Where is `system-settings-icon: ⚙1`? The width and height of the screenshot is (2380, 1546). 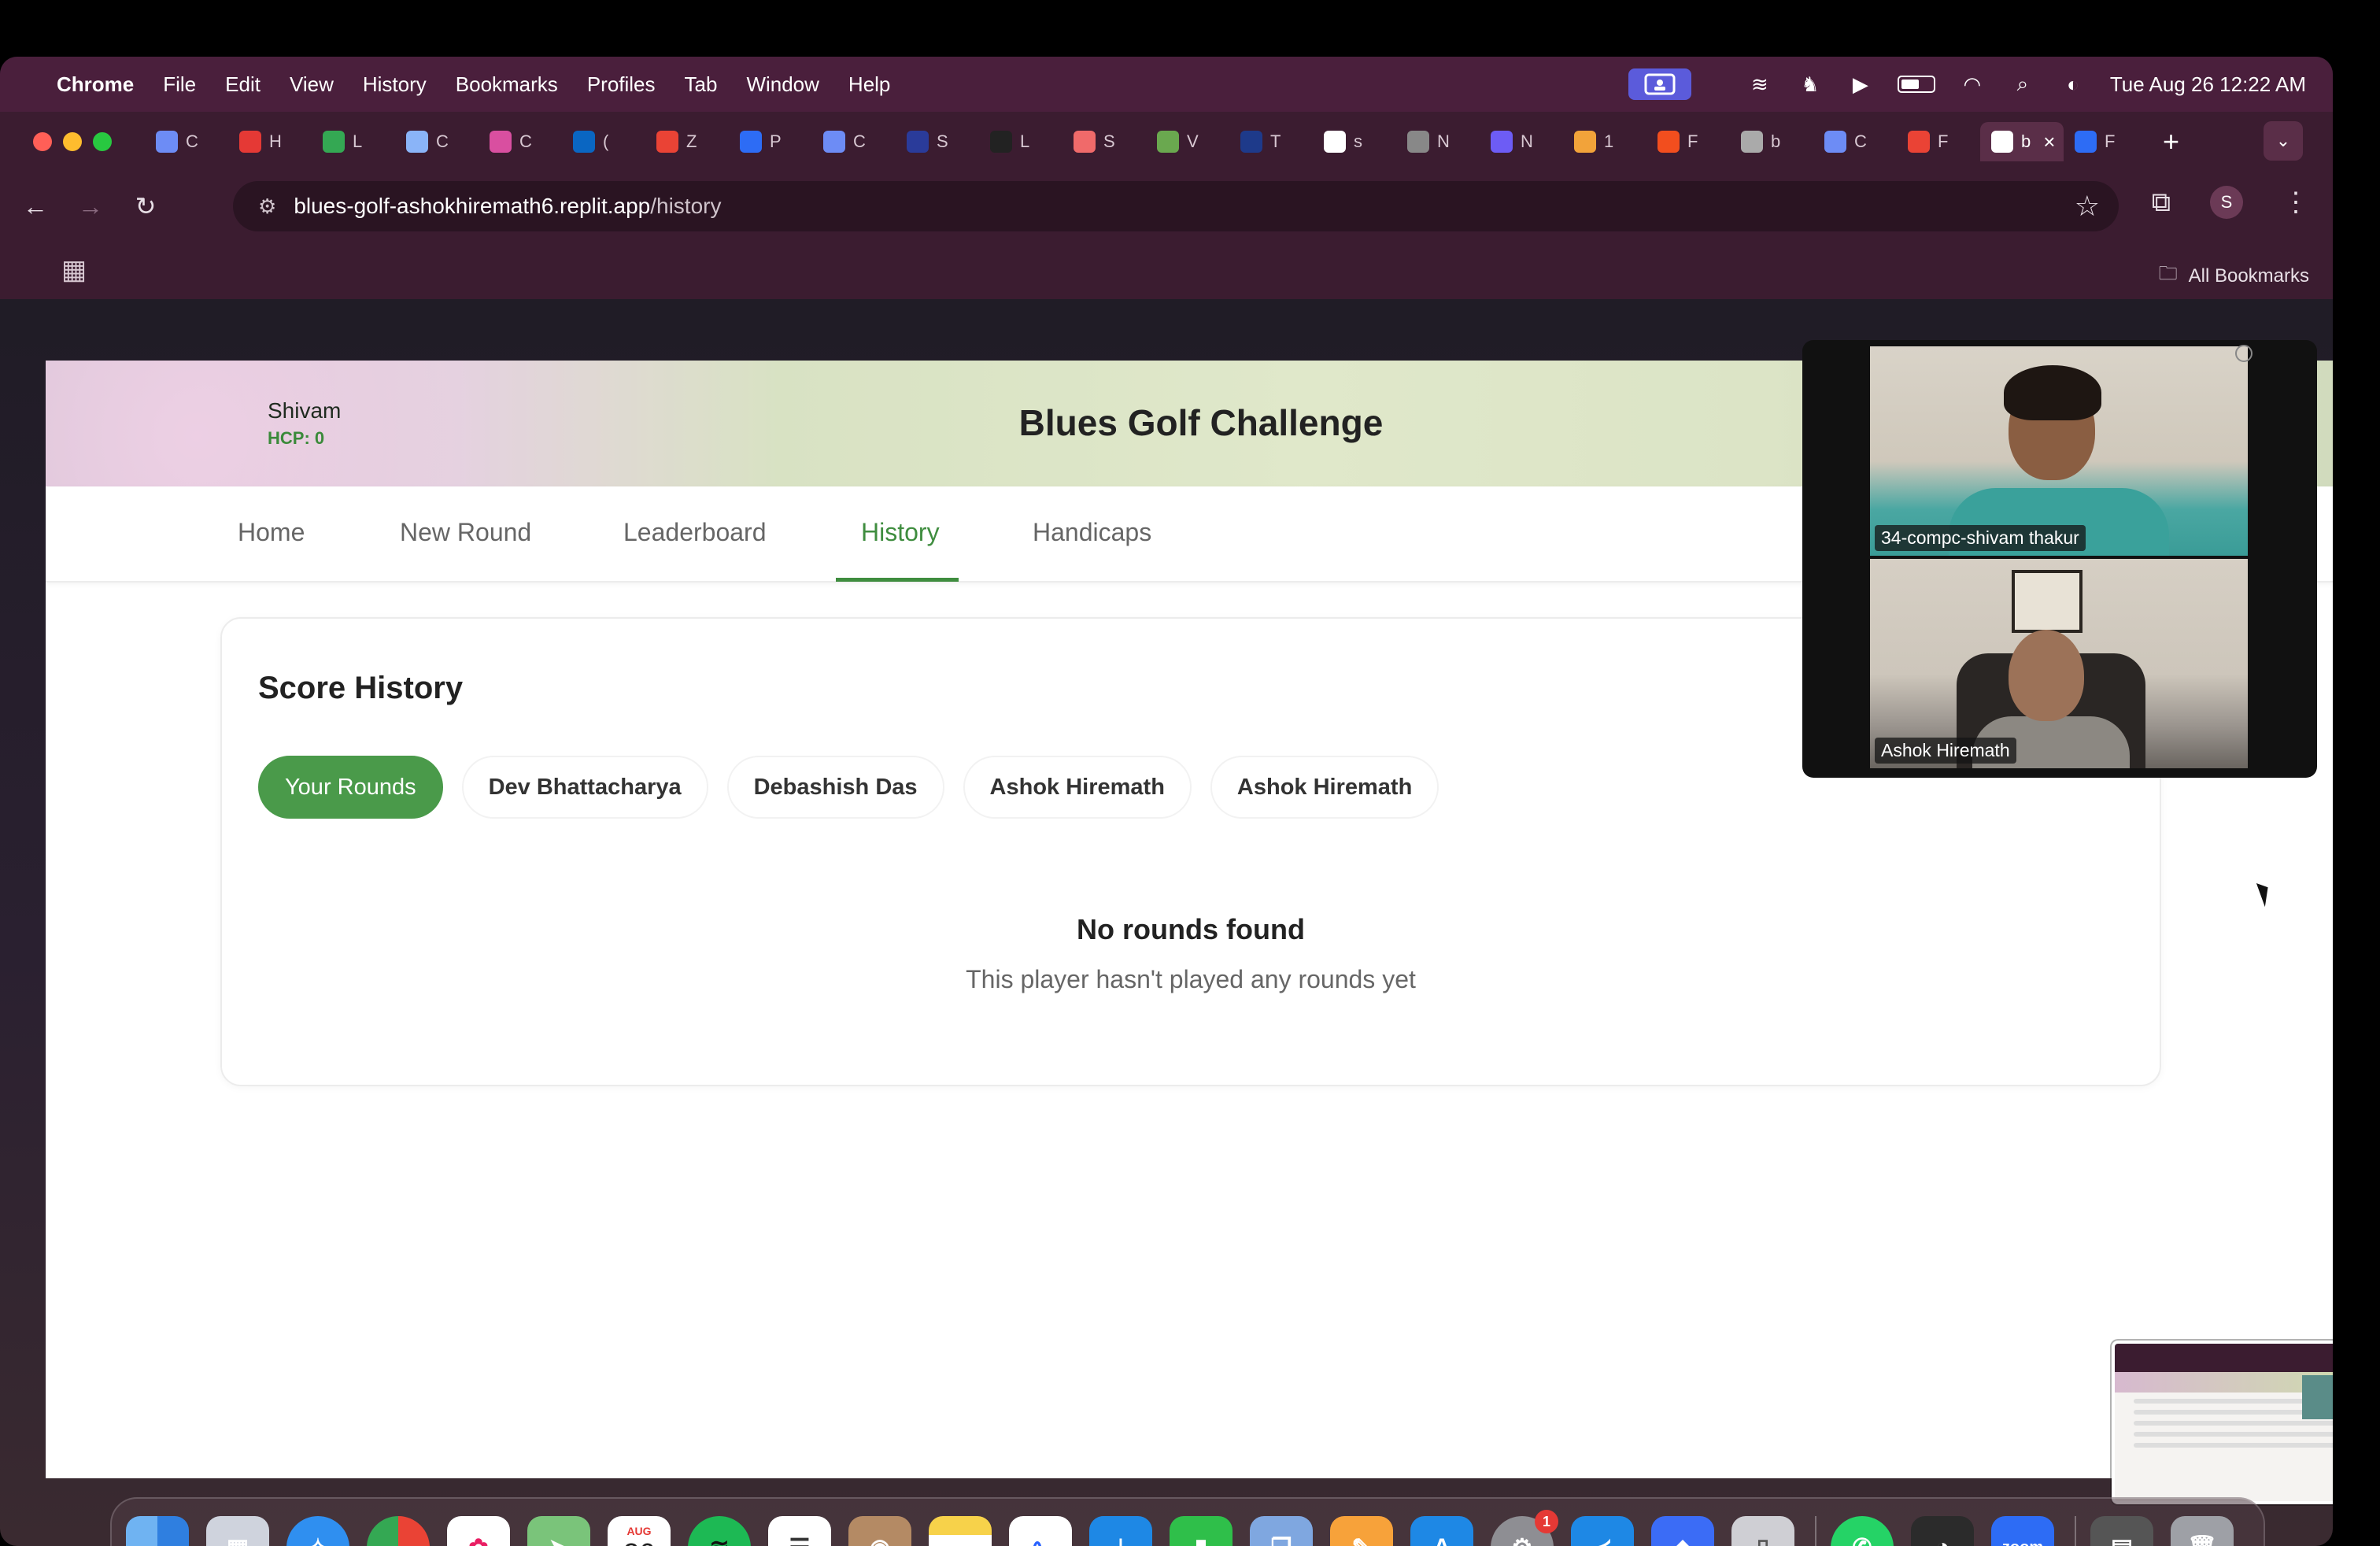 system-settings-icon: ⚙1 is located at coordinates (1524, 1528).